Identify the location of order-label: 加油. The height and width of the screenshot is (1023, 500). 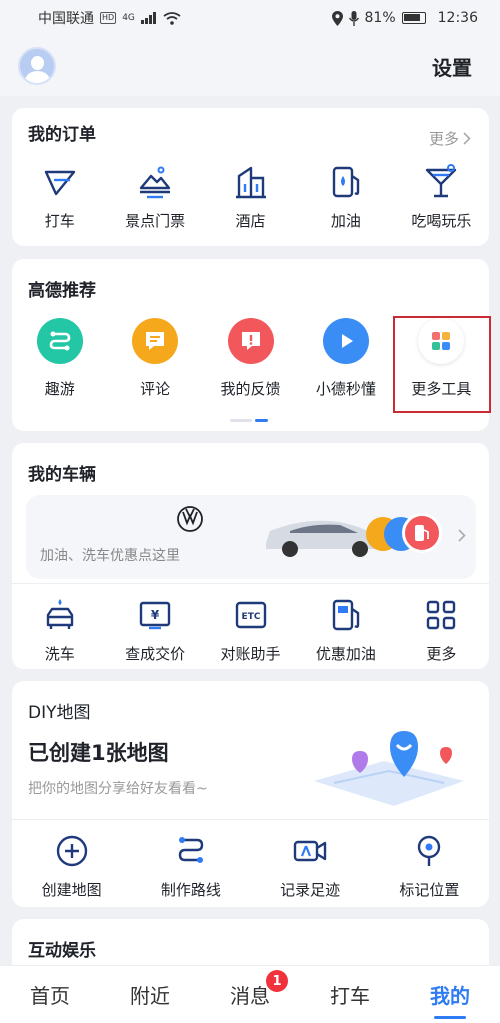
(345, 221).